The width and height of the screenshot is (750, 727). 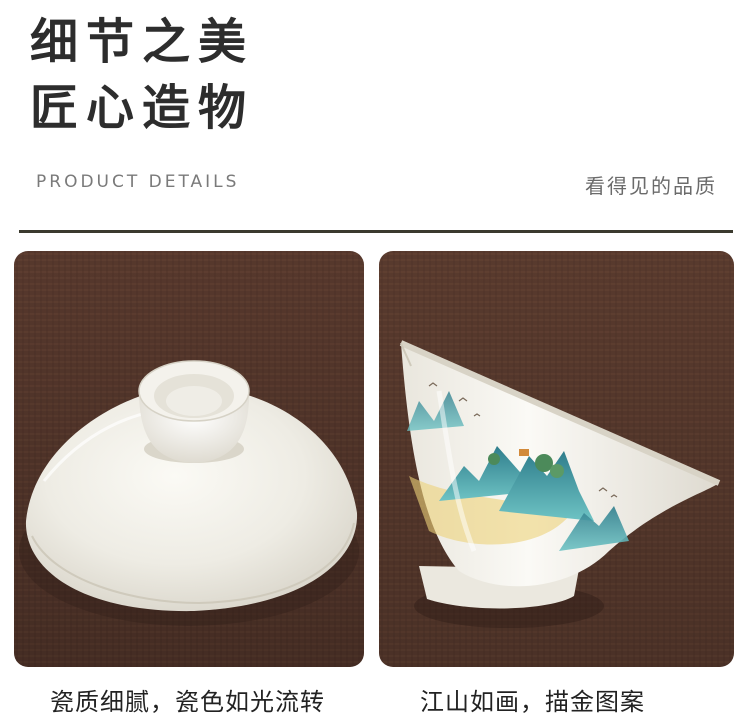 I want to click on subtitle-chinese: 看得见的品质, so click(x=651, y=186).